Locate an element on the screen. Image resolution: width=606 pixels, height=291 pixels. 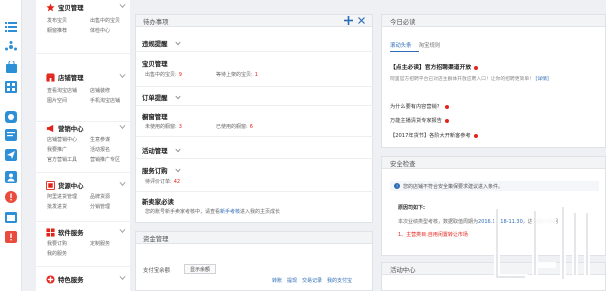
news-item: 为什么要有内容营销？ is located at coordinates (420, 106).